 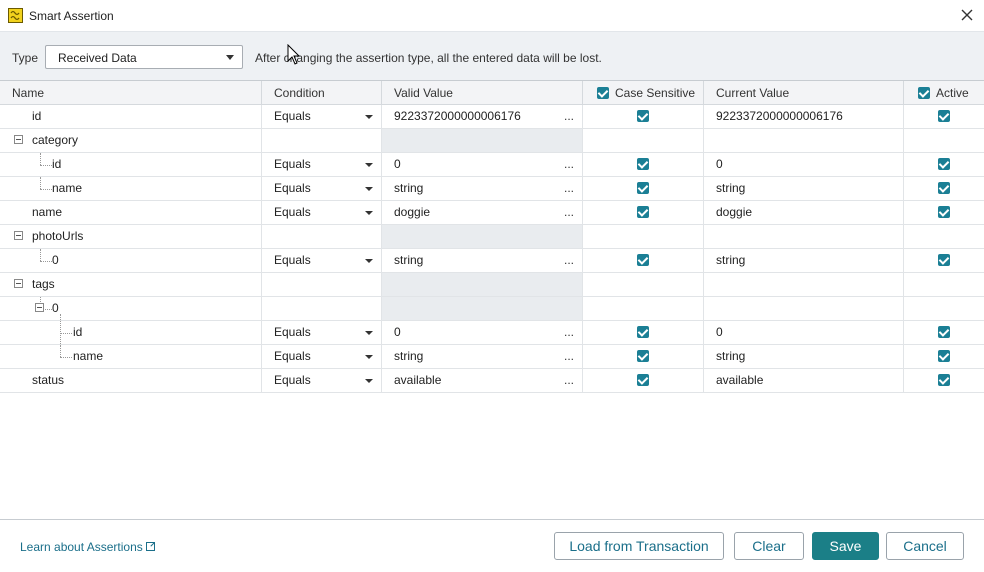 What do you see at coordinates (719, 332) in the screenshot?
I see `current-value: 0` at bounding box center [719, 332].